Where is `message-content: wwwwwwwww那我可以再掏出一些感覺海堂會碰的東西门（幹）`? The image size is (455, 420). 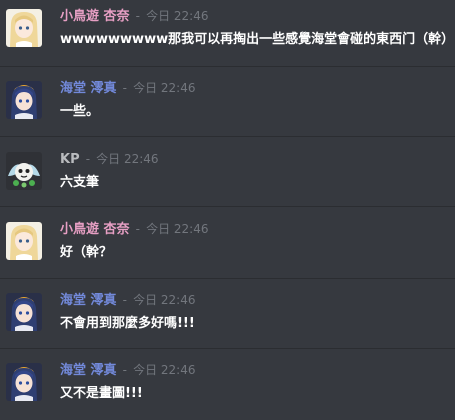
message-content: wwwwwwwww那我可以再掏出一些感覺海堂會碰的東西门（幹） is located at coordinates (257, 39).